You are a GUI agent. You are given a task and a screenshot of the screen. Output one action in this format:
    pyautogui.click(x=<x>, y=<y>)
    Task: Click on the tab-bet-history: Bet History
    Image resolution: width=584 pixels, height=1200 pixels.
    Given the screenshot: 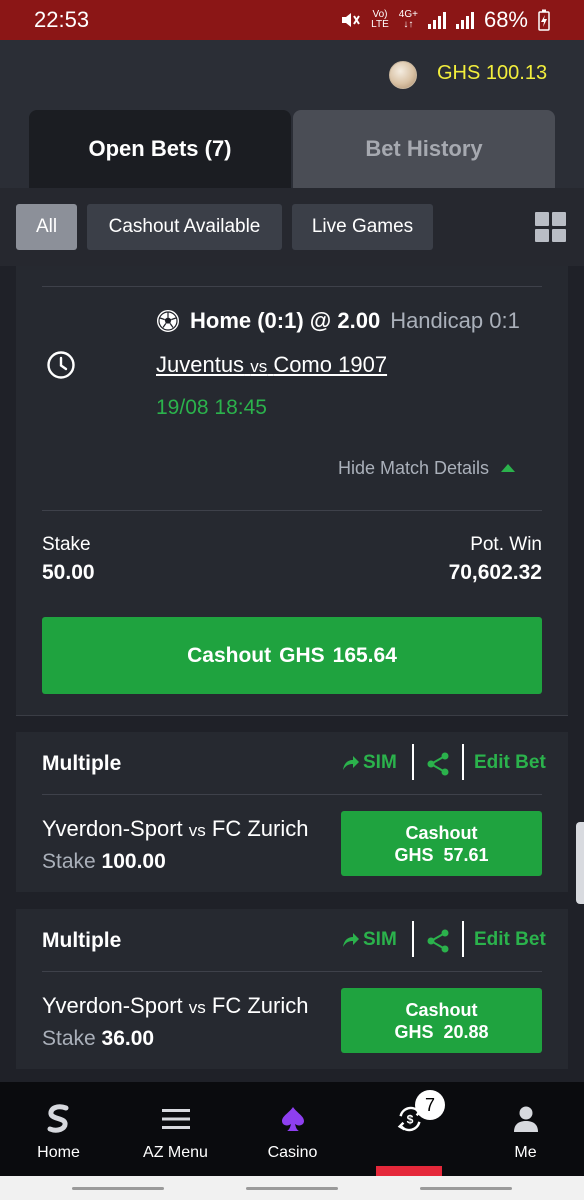 What is the action you would take?
    pyautogui.click(x=424, y=149)
    